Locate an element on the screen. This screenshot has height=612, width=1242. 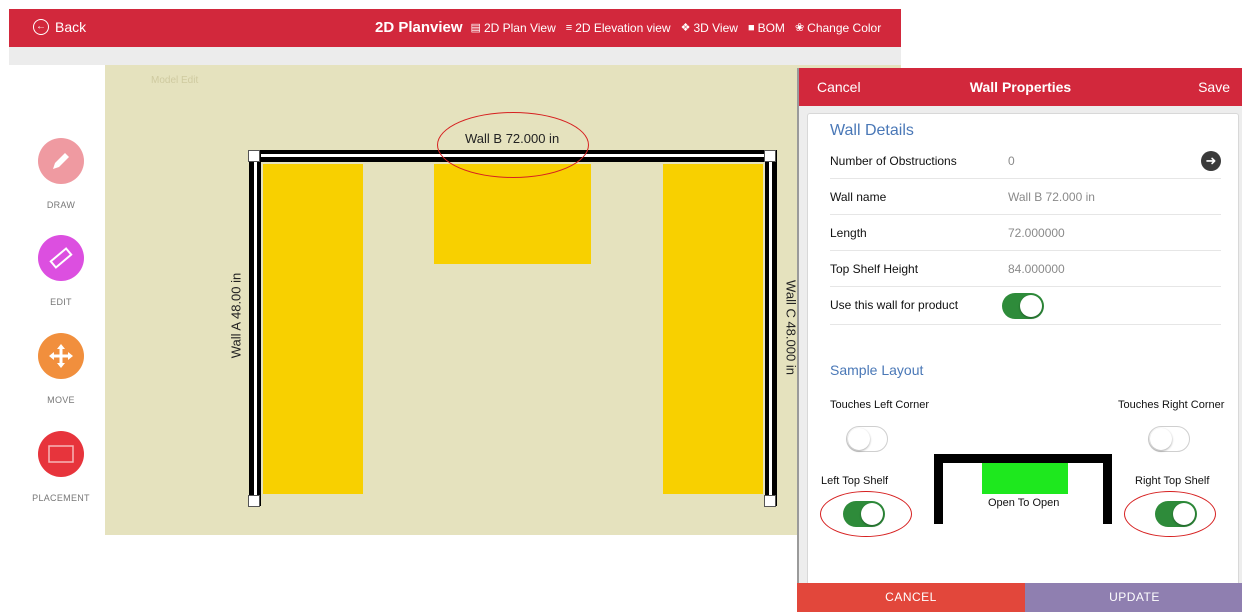
edit-label: EDIT is located at coordinates (61, 302).